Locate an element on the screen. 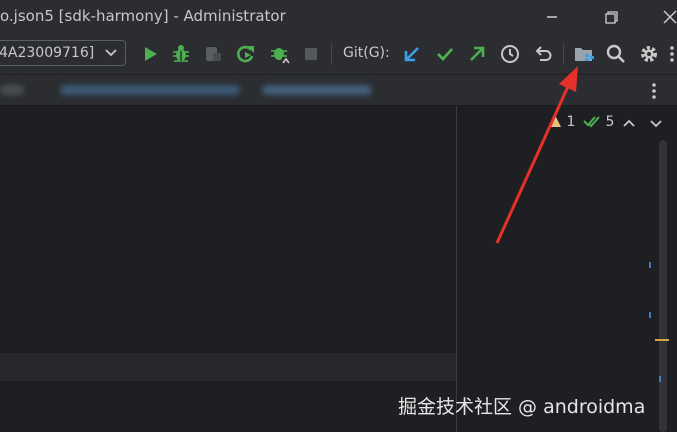 The image size is (677, 432). stop-button is located at coordinates (311, 54).